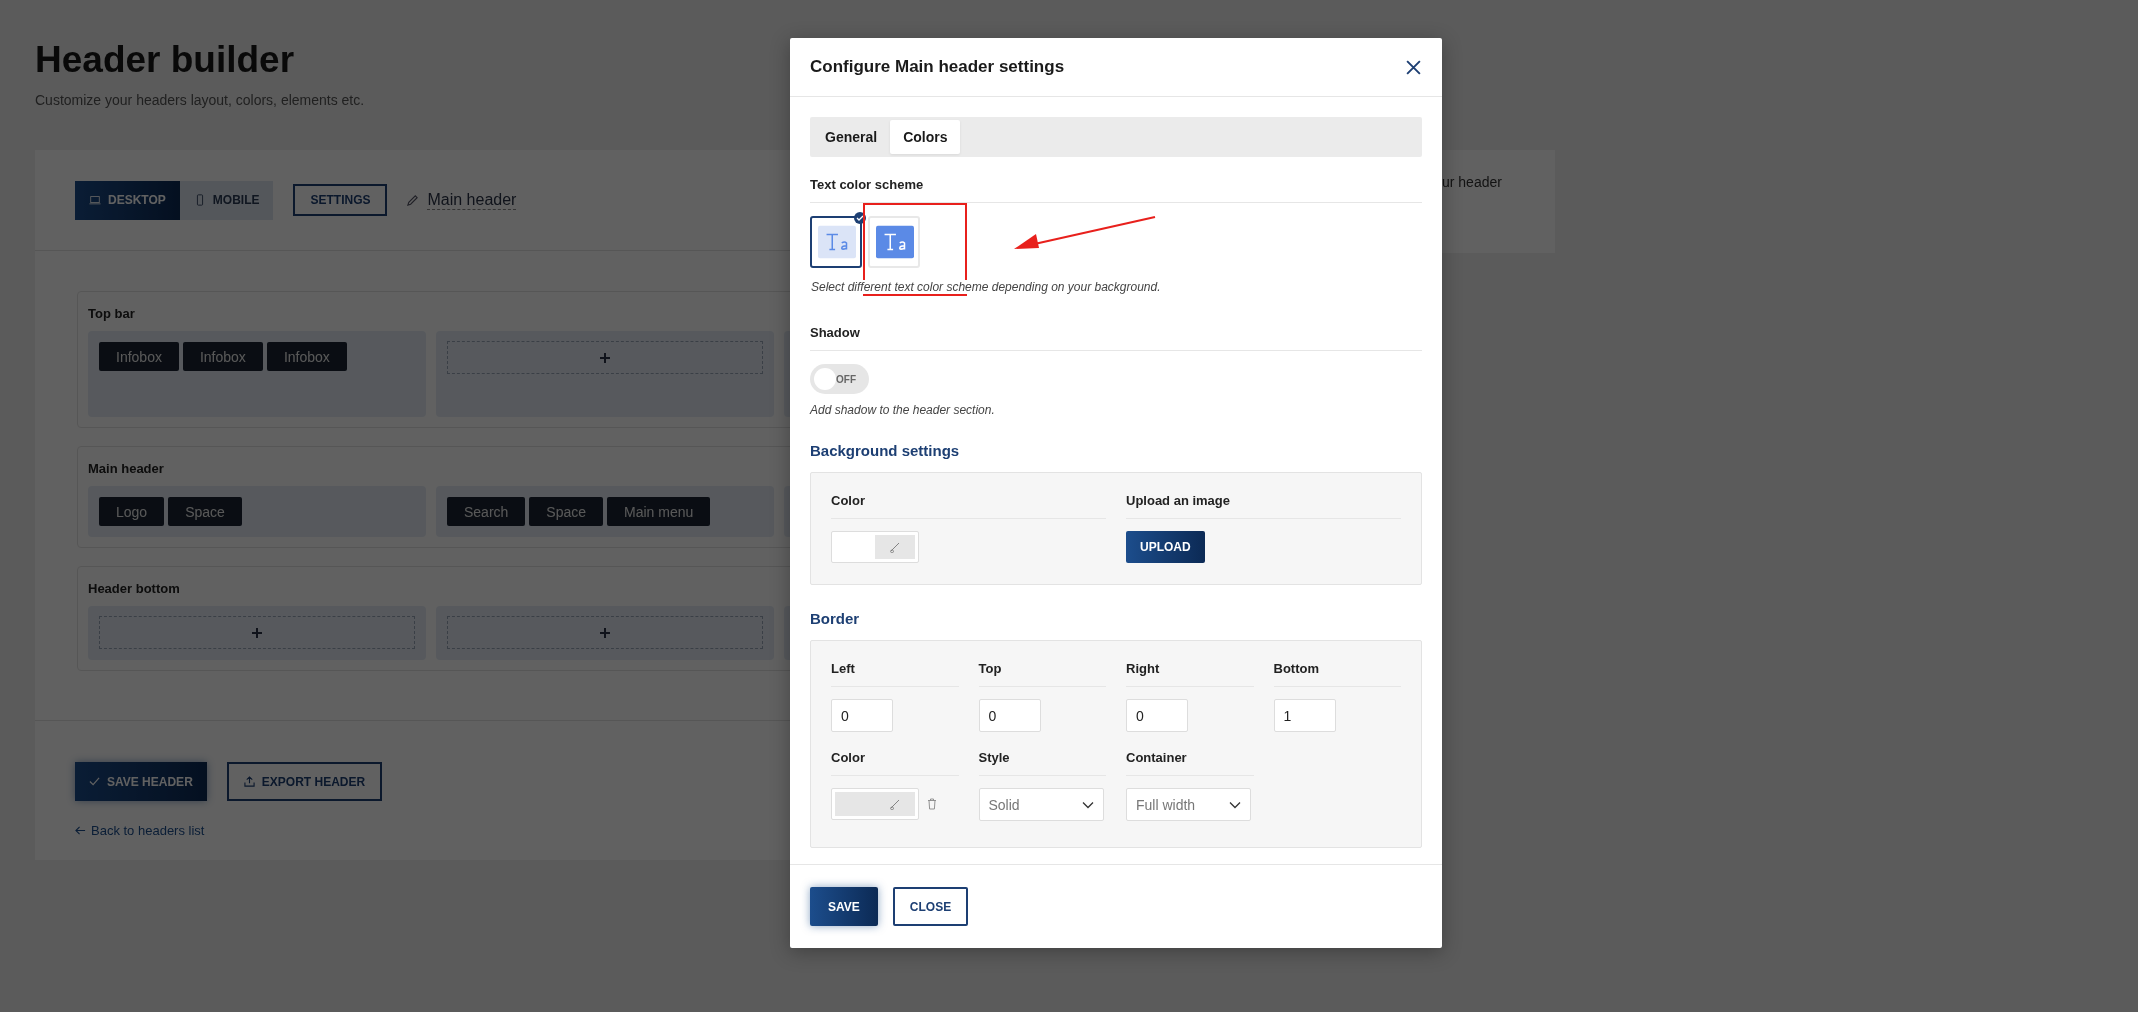 The height and width of the screenshot is (1012, 2138). Describe the element at coordinates (1041, 804) in the screenshot. I see `style-select: Solid` at that location.